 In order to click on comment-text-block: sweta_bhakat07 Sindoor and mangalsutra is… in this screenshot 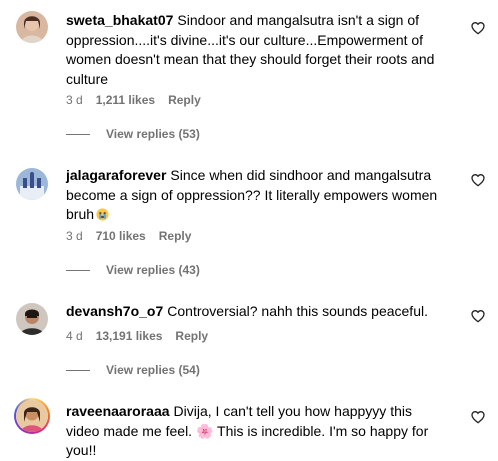, I will do `click(256, 50)`.